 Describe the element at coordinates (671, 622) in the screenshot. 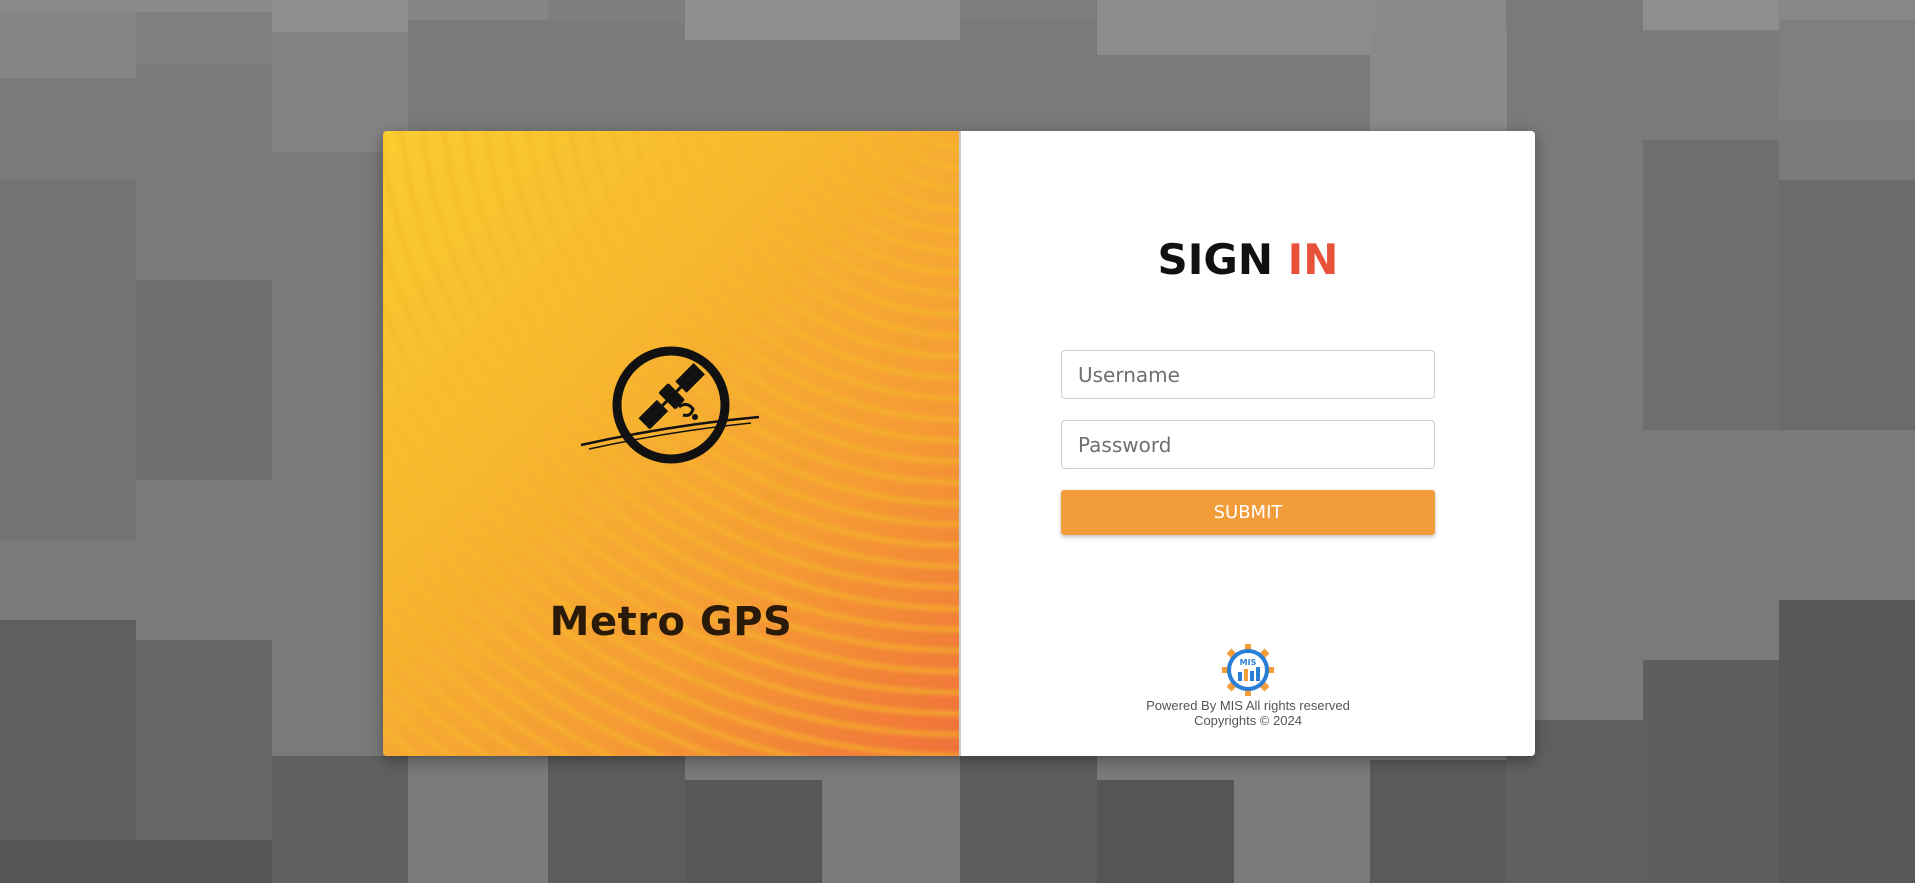

I see `brand-name: Metro GPS` at that location.